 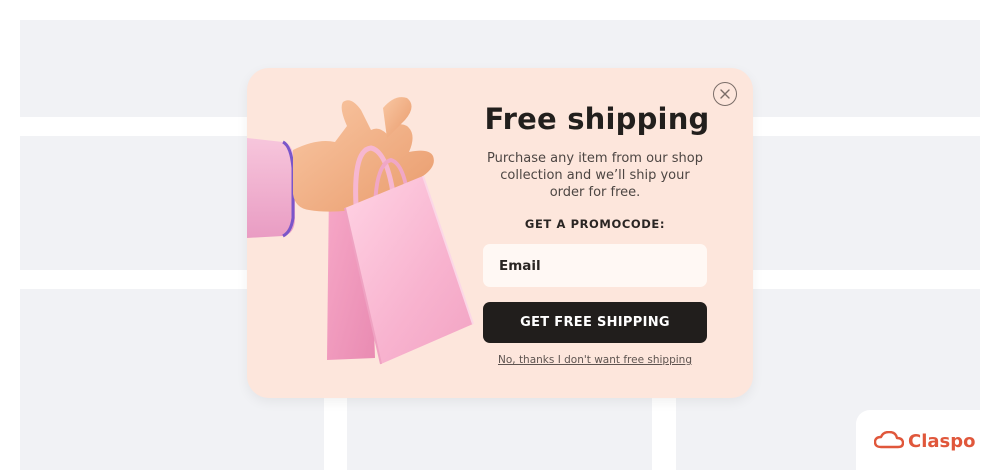 What do you see at coordinates (595, 224) in the screenshot?
I see `promocode-label: GET A PROMOCODE:` at bounding box center [595, 224].